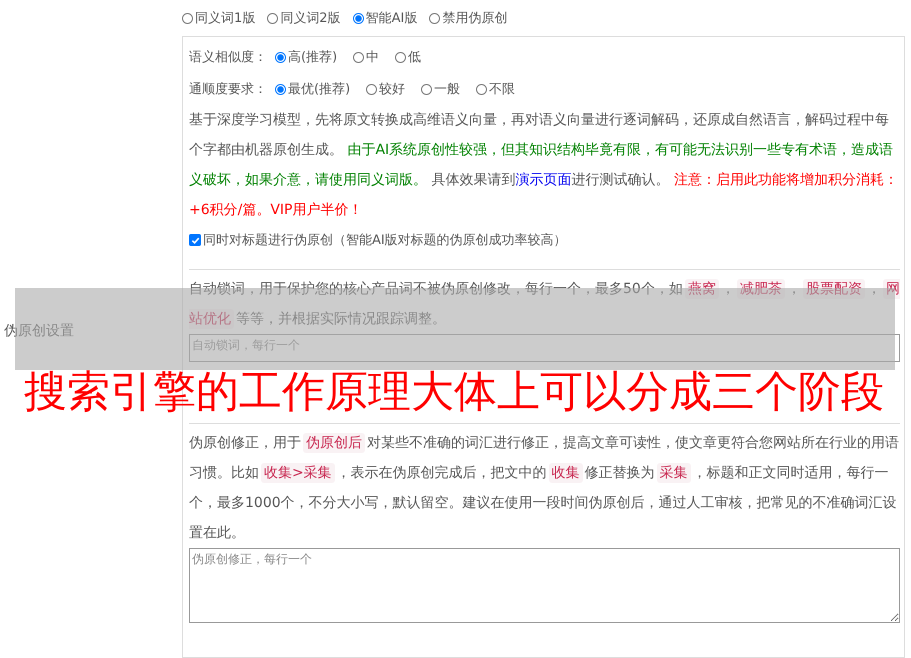 Image resolution: width=911 pixels, height=658 pixels. What do you see at coordinates (313, 57) in the screenshot?
I see `radio-label: 高(推荐)` at bounding box center [313, 57].